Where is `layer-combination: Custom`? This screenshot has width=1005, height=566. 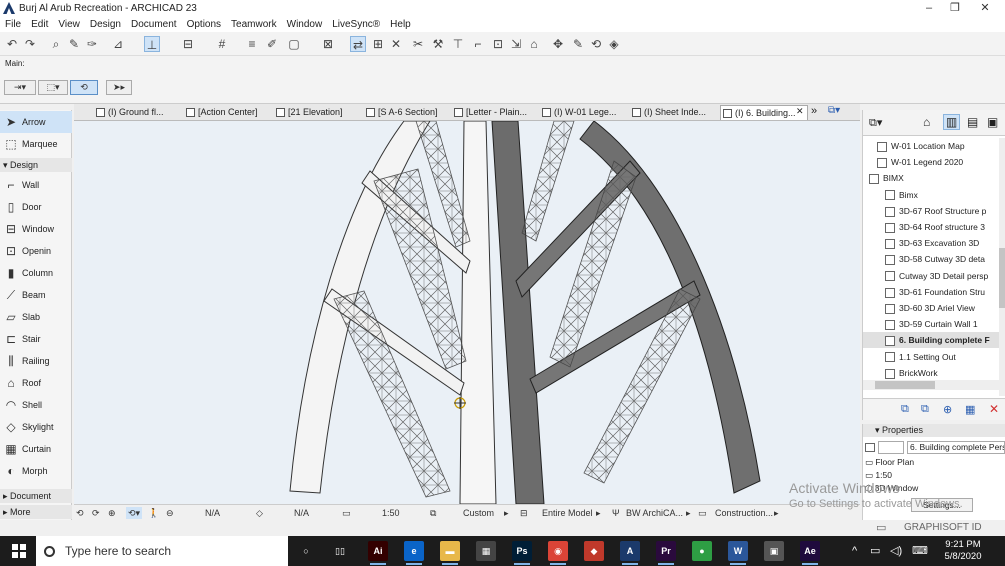 layer-combination: Custom is located at coordinates (478, 513).